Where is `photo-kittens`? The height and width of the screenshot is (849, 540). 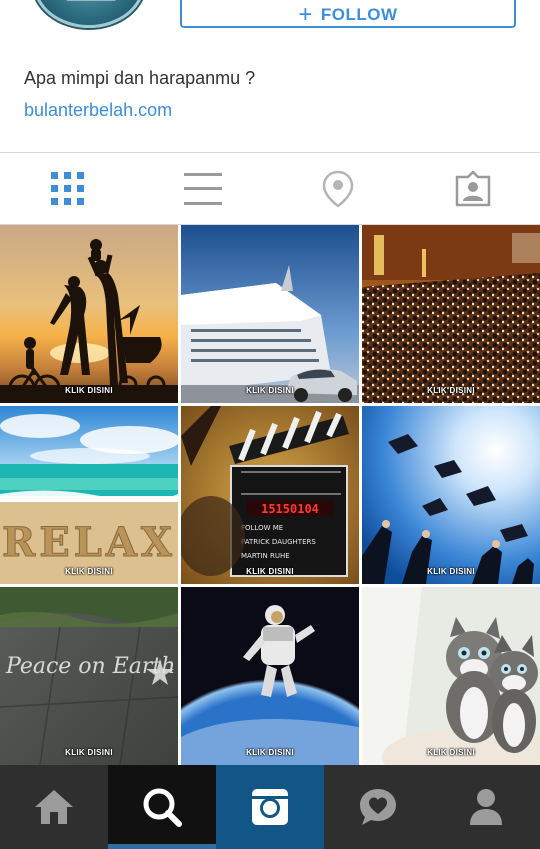
photo-kittens is located at coordinates (451, 676).